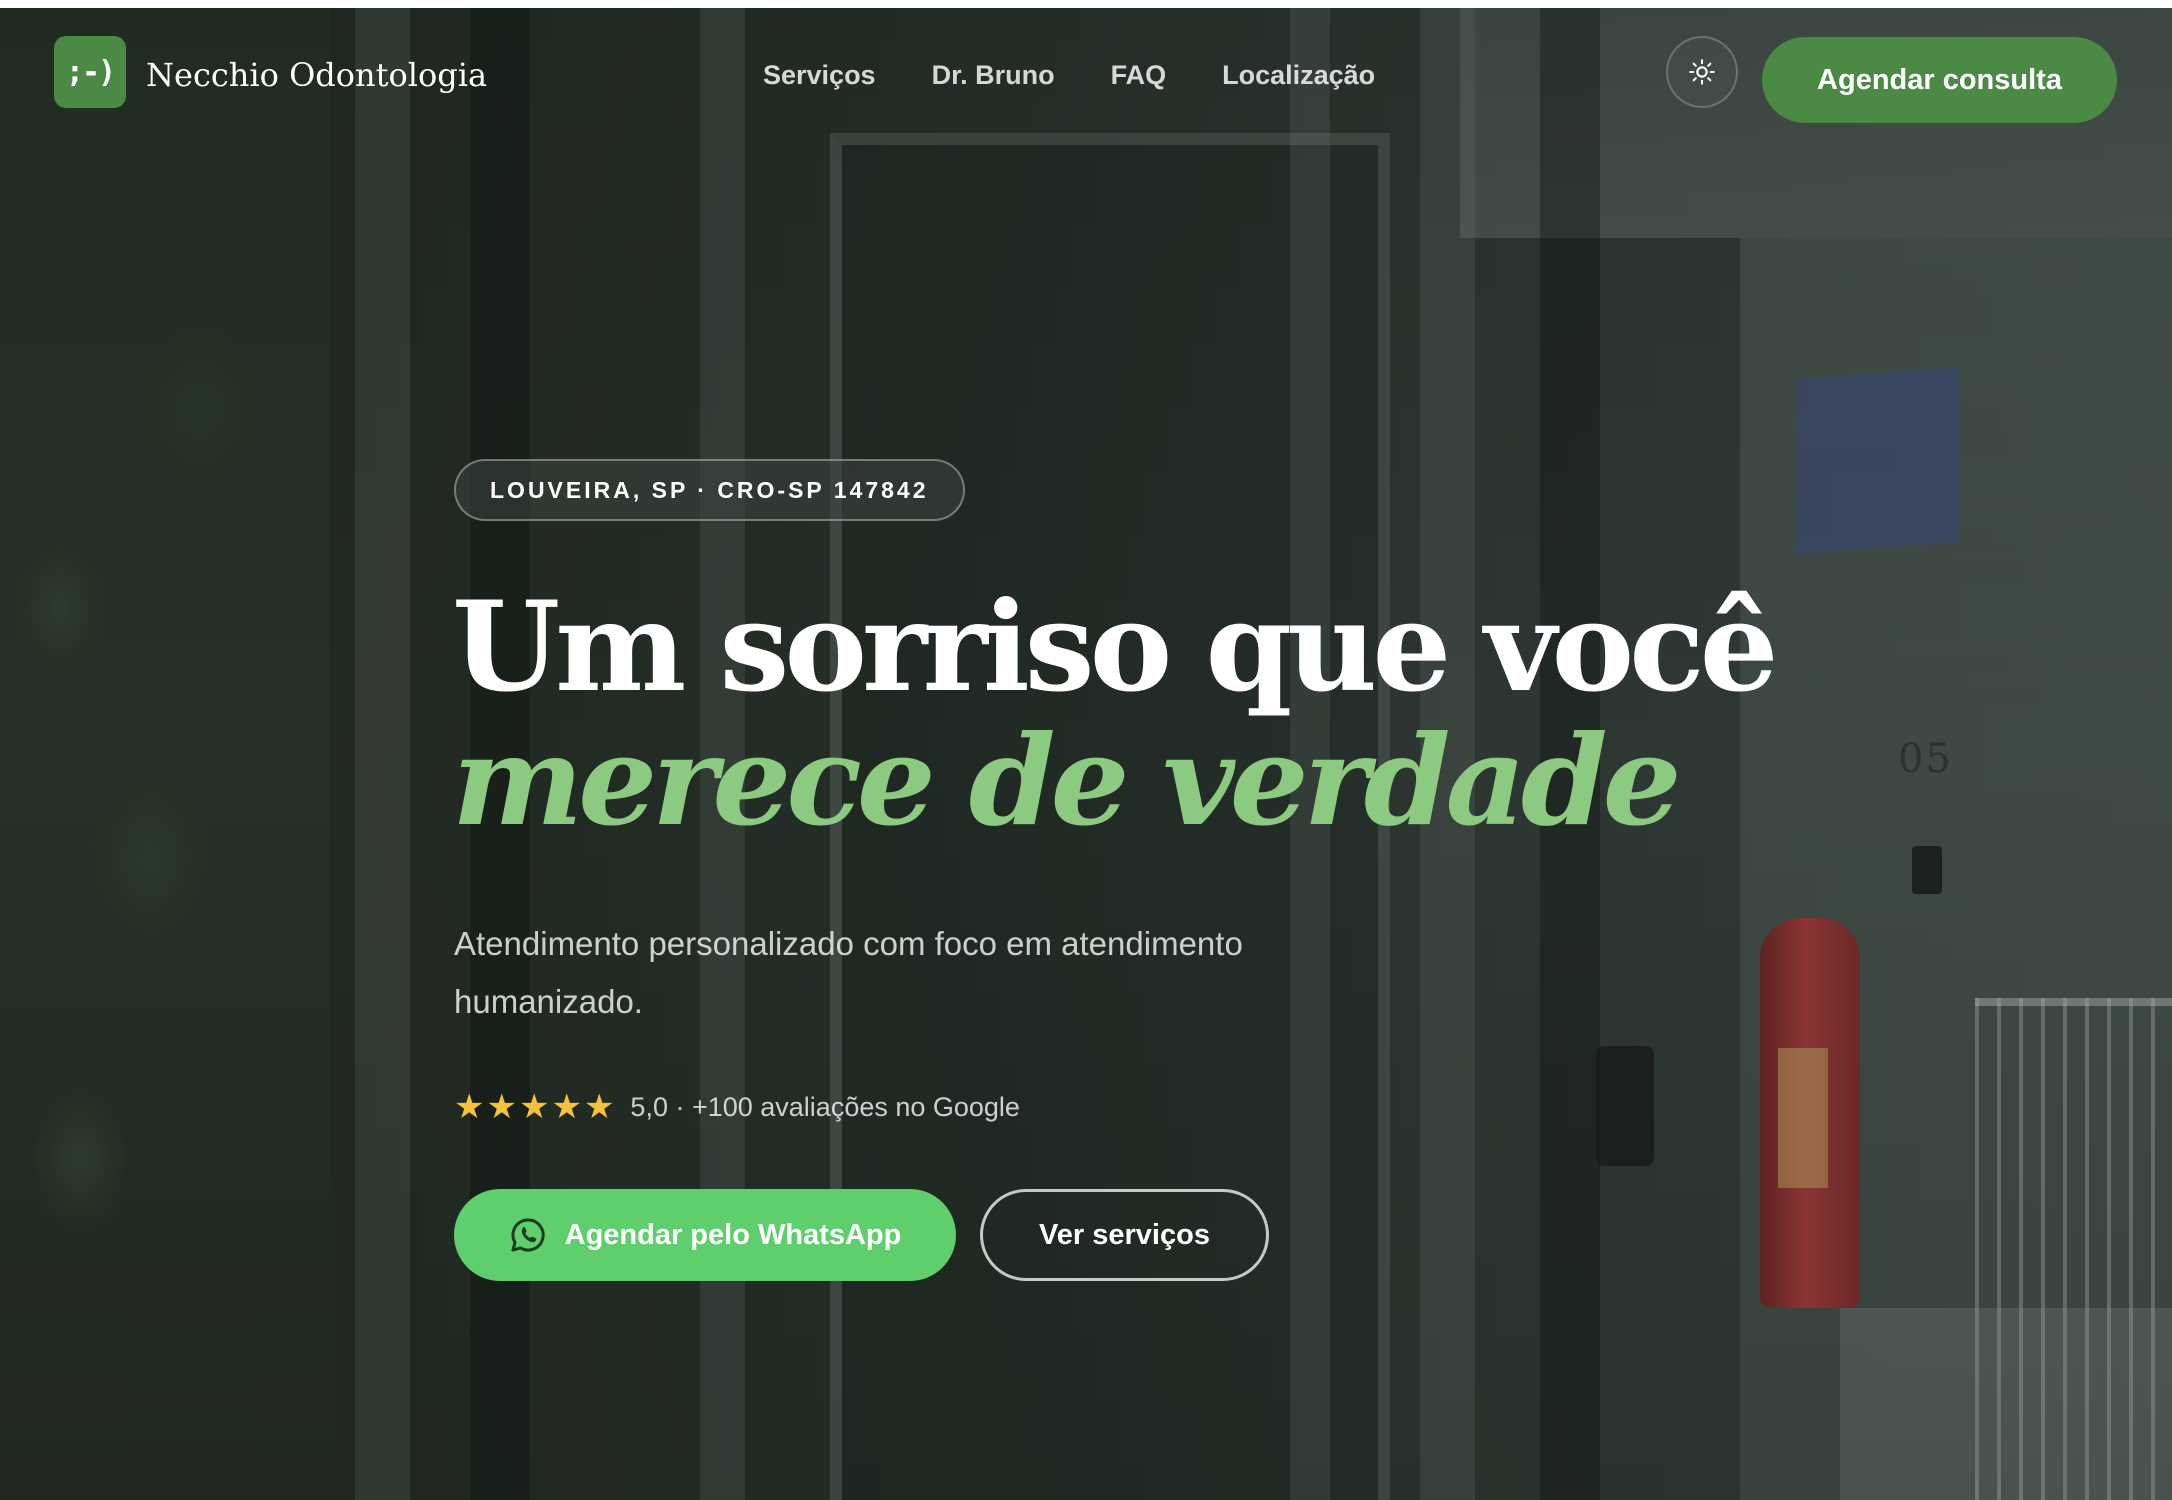  I want to click on theme-toggle-button, so click(1702, 72).